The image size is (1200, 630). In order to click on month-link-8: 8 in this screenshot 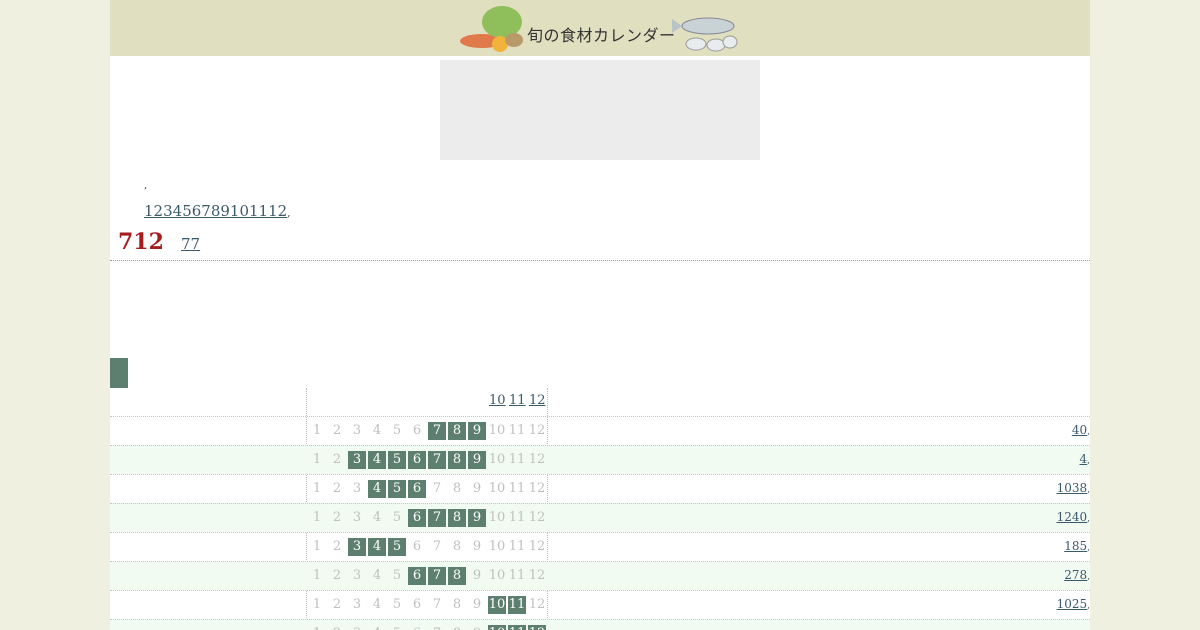, I will do `click(216, 211)`.